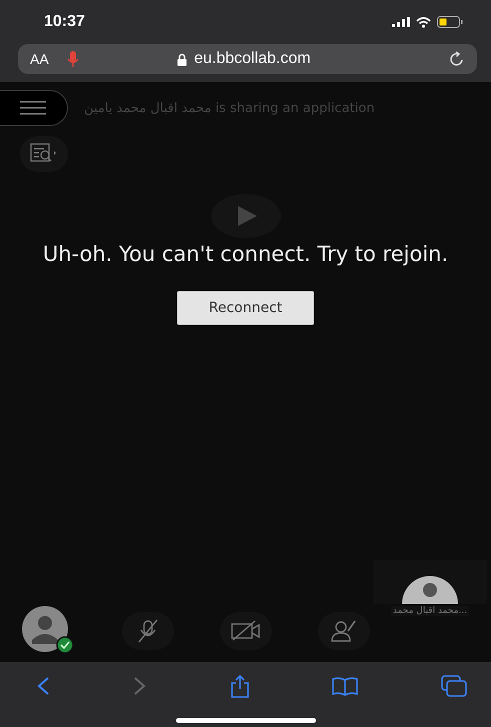 This screenshot has width=491, height=727. I want to click on connection-error-message: Uh-oh. You can't connect. Try to rejoin., so click(245, 254).